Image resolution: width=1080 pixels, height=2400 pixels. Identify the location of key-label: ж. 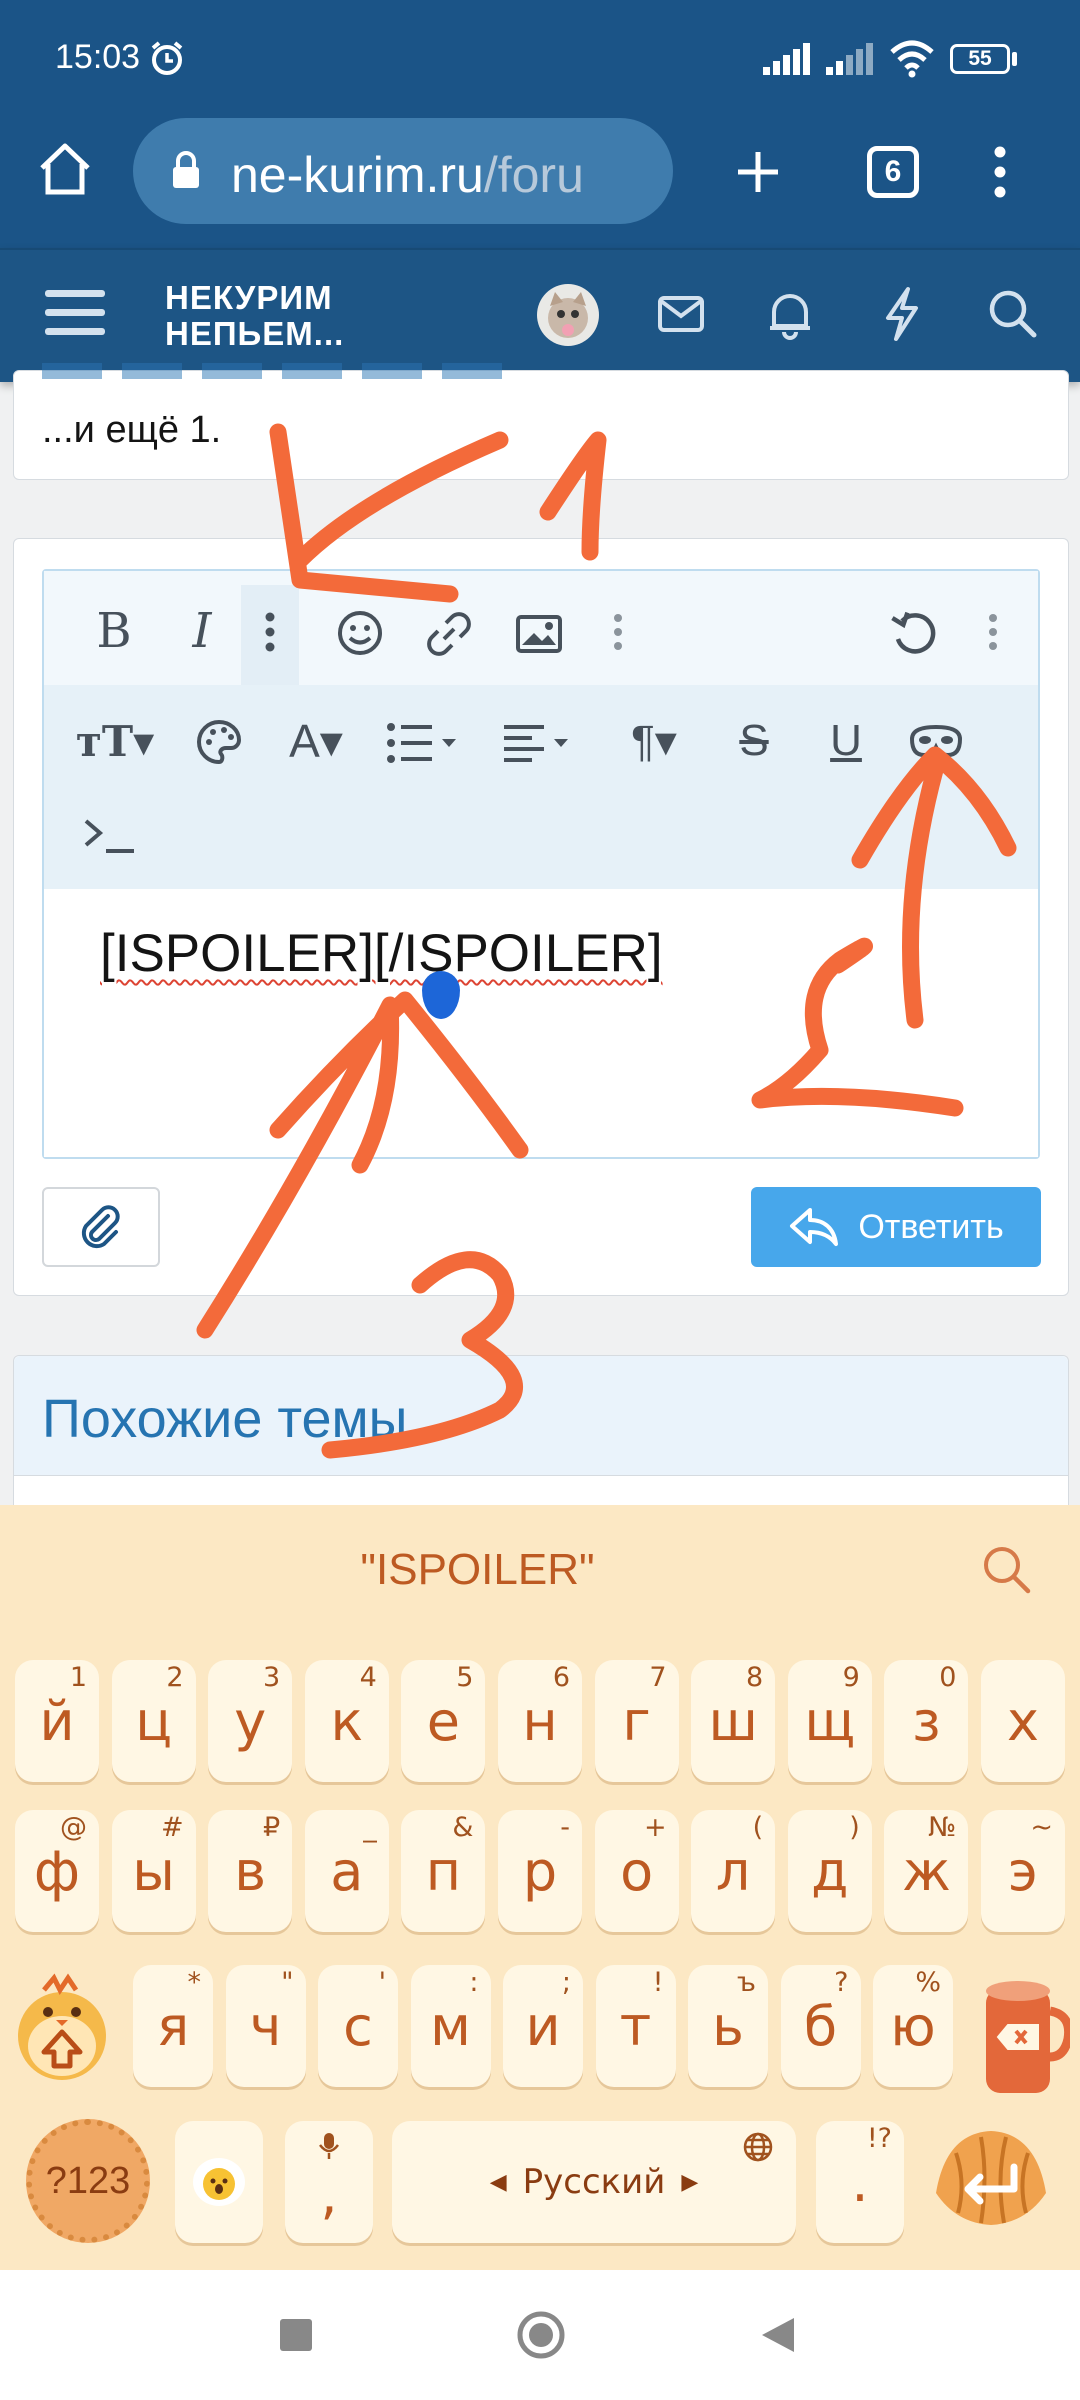
(926, 1871).